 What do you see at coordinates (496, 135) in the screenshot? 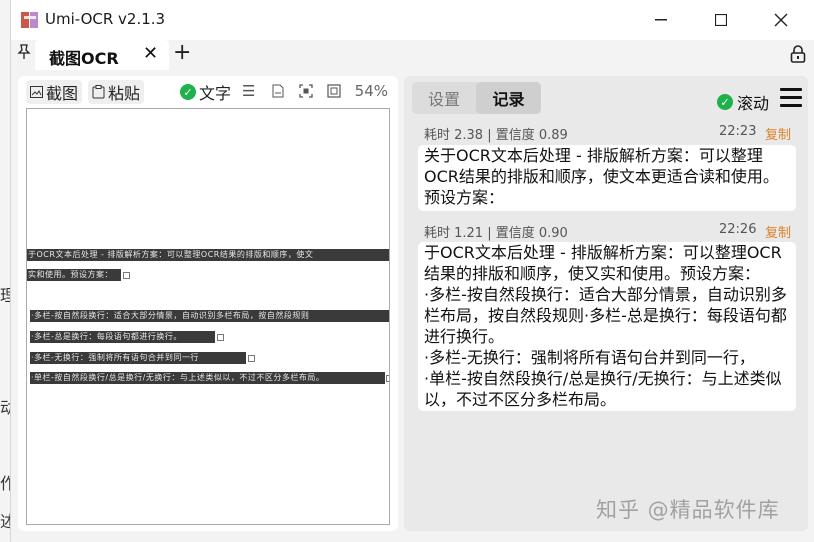
I see `record-meta: 耗时 2.38 | 置信度 0.89` at bounding box center [496, 135].